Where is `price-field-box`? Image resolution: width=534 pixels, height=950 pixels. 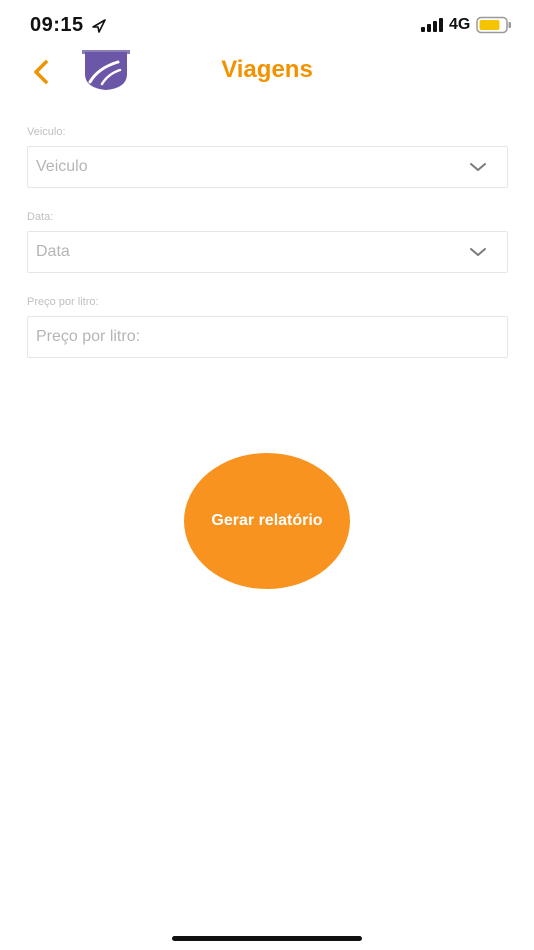
price-field-box is located at coordinates (267, 337).